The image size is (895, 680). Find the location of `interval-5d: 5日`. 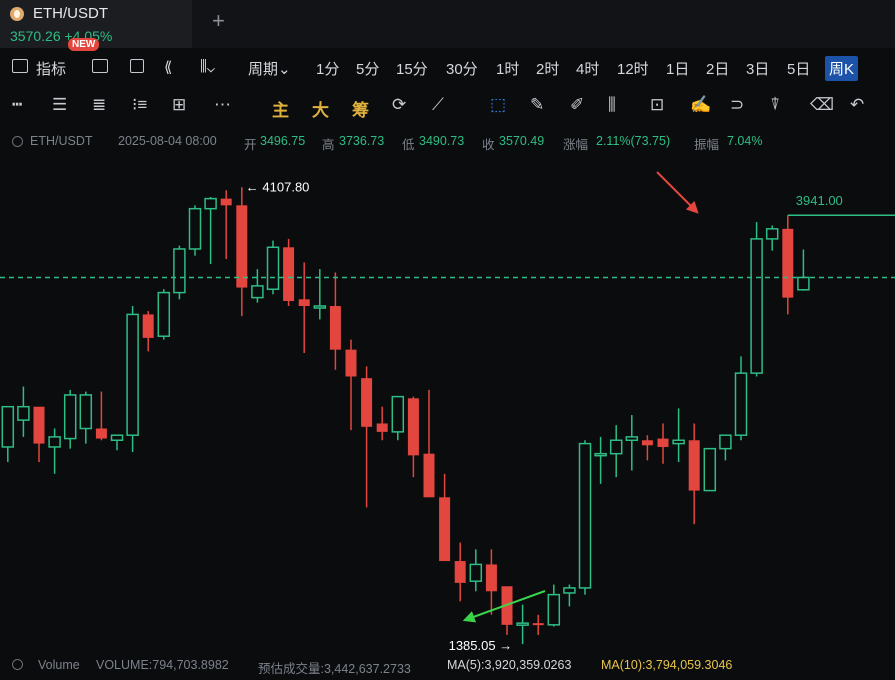

interval-5d: 5日 is located at coordinates (798, 68).